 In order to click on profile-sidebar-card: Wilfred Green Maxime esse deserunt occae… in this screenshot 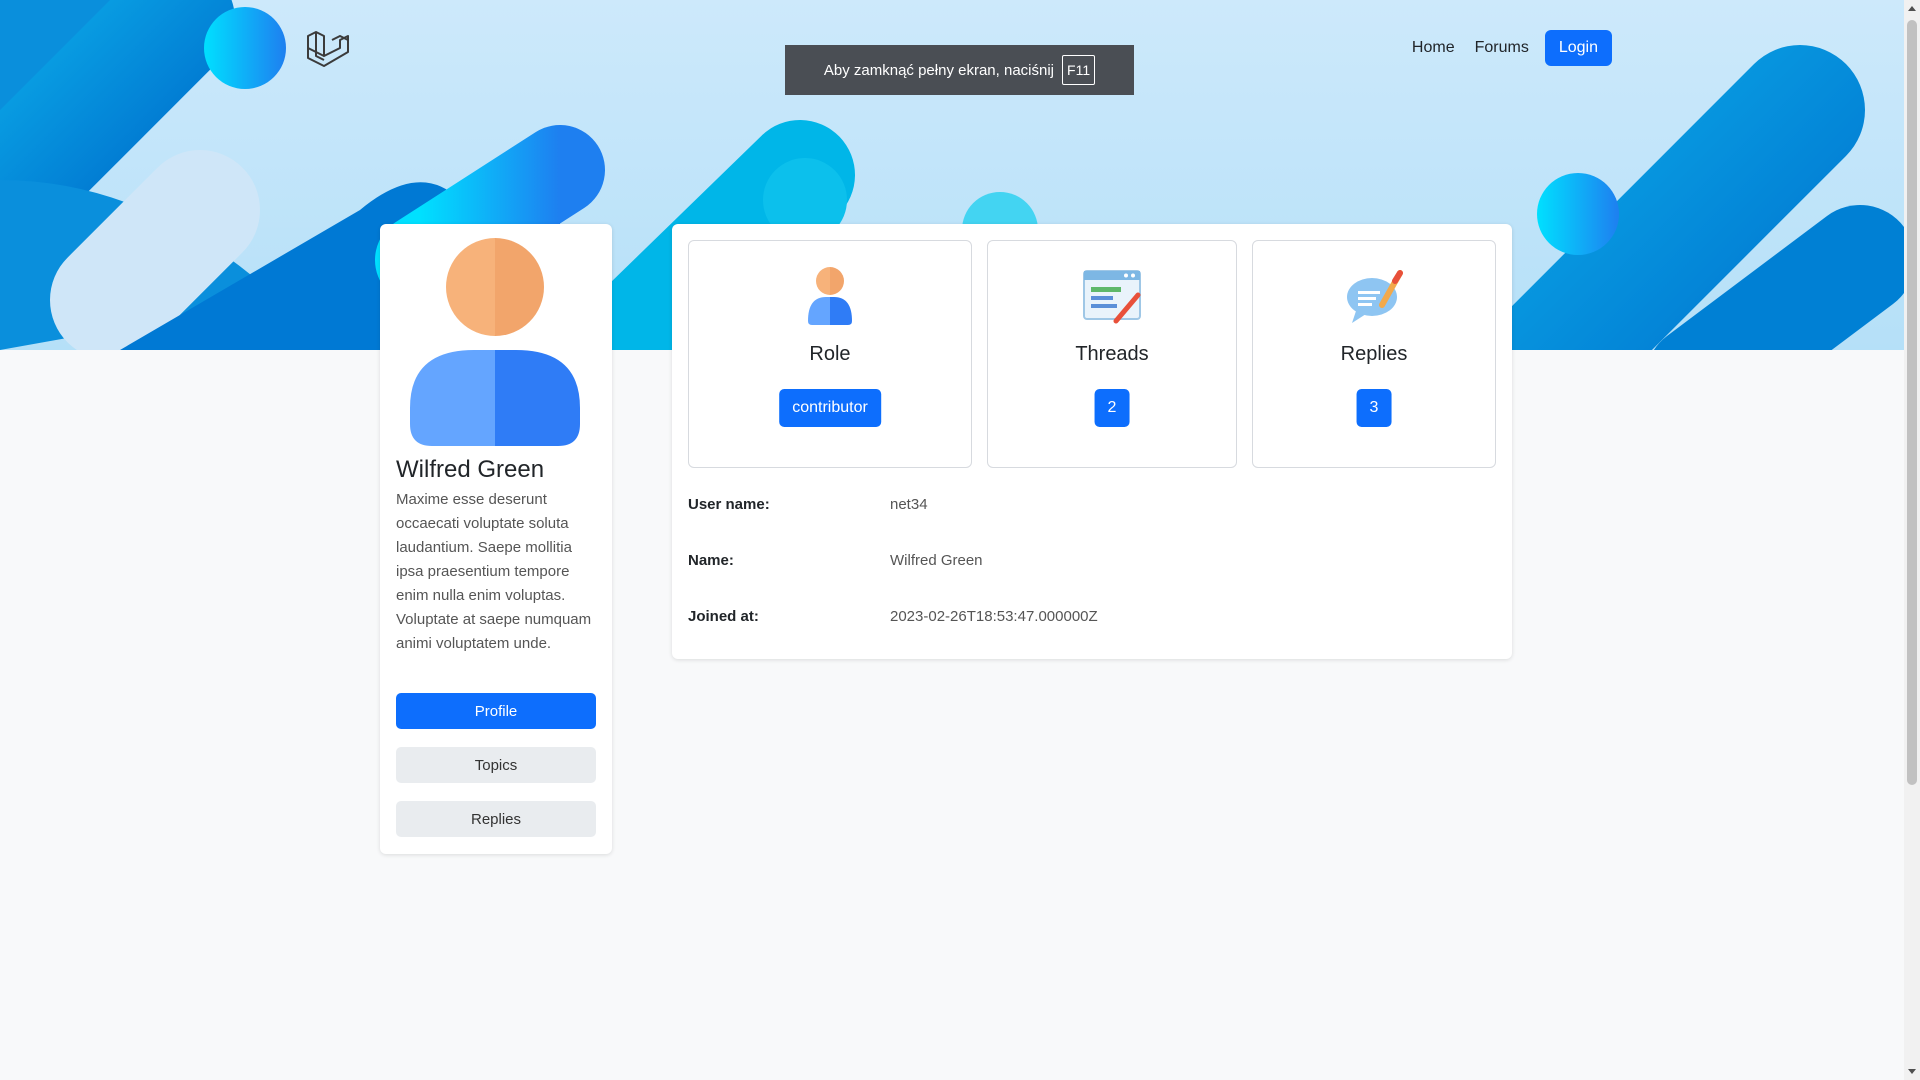, I will do `click(496, 539)`.